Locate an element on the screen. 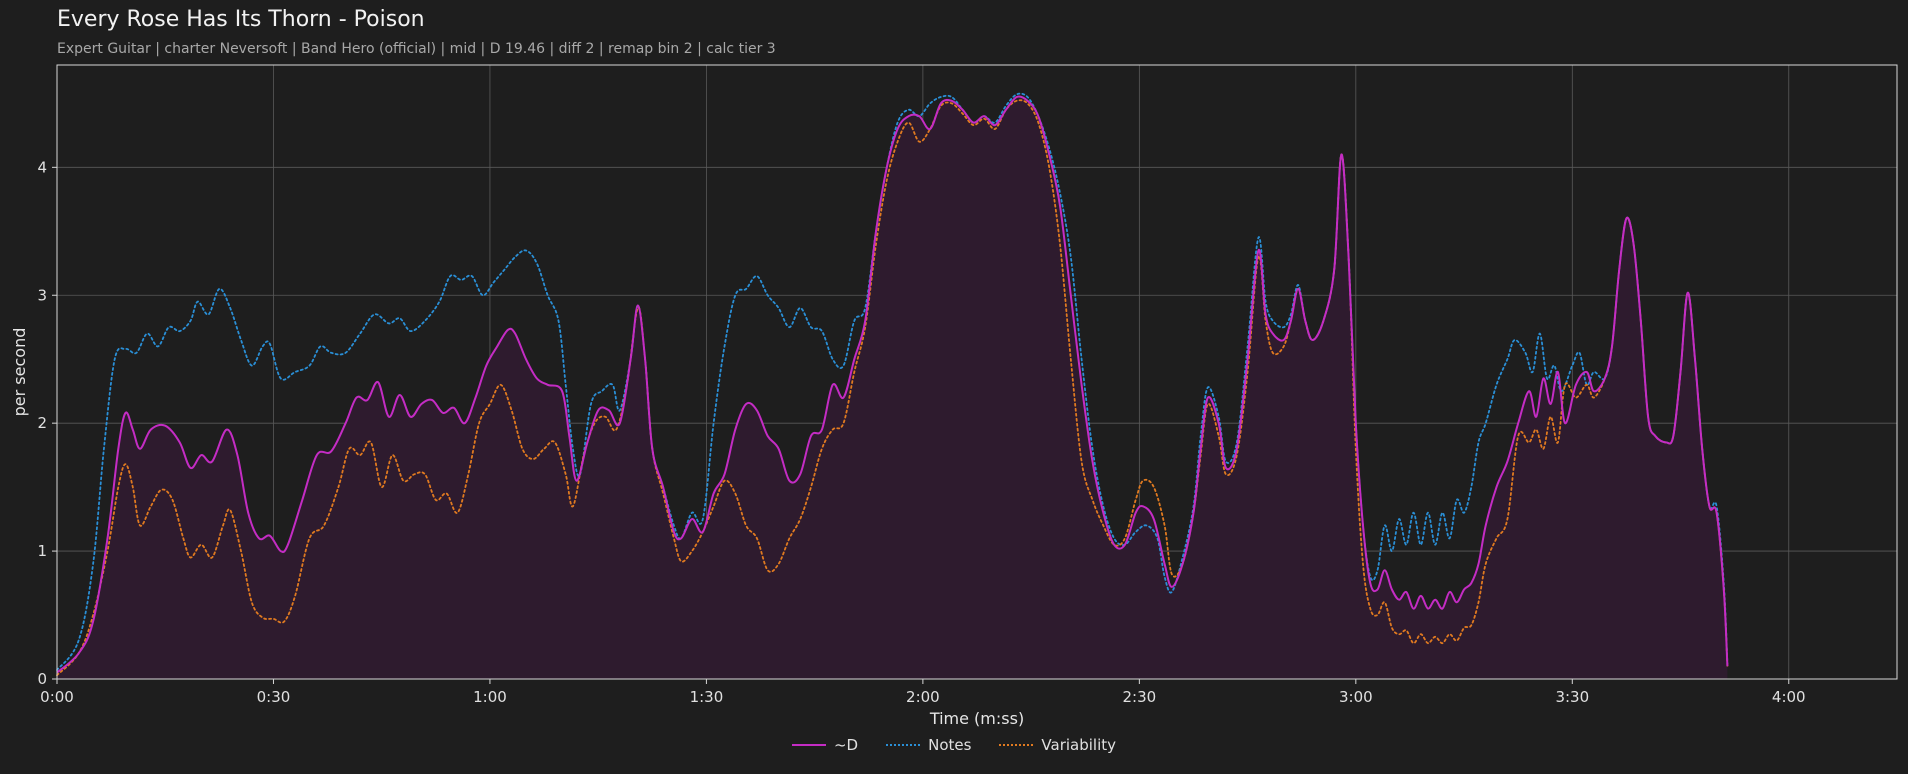 The width and height of the screenshot is (1908, 774). x-tick-label: 2:00 is located at coordinates (923, 697).